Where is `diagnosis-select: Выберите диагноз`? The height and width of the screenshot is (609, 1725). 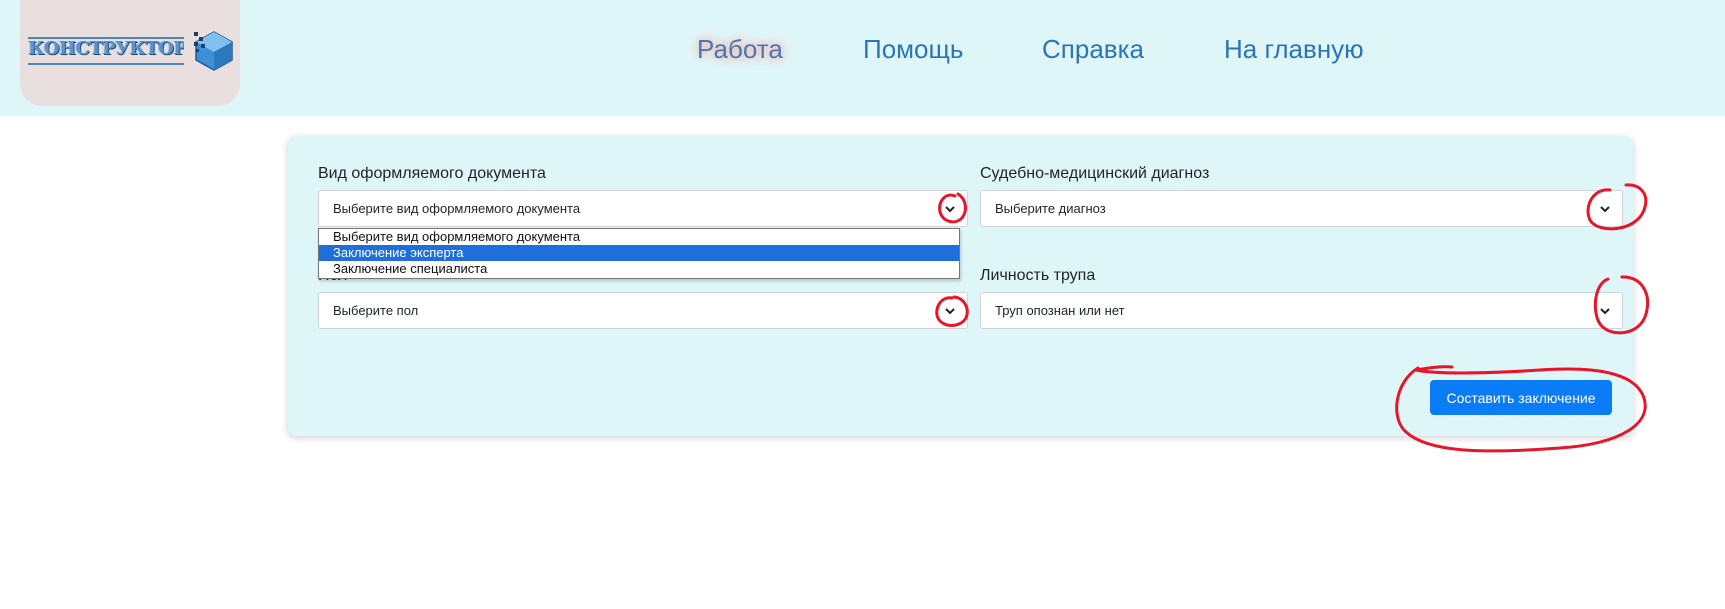 diagnosis-select: Выберите диагноз is located at coordinates (1301, 208).